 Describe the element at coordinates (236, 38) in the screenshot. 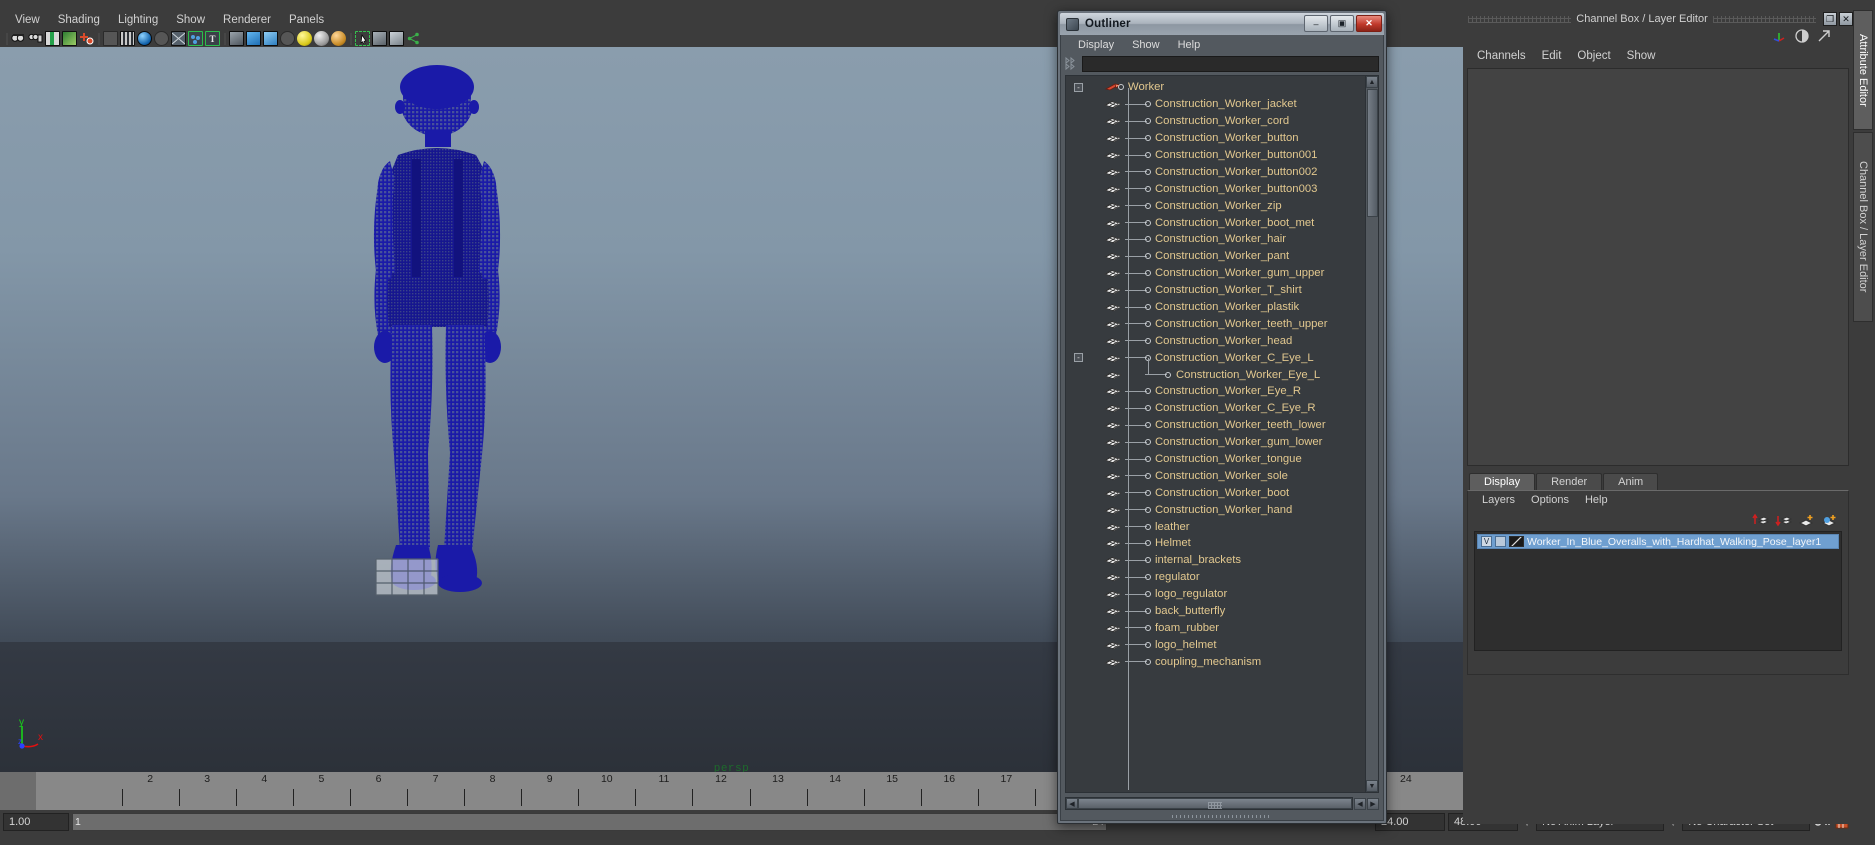

I see `wireframe-cube-icon` at that location.